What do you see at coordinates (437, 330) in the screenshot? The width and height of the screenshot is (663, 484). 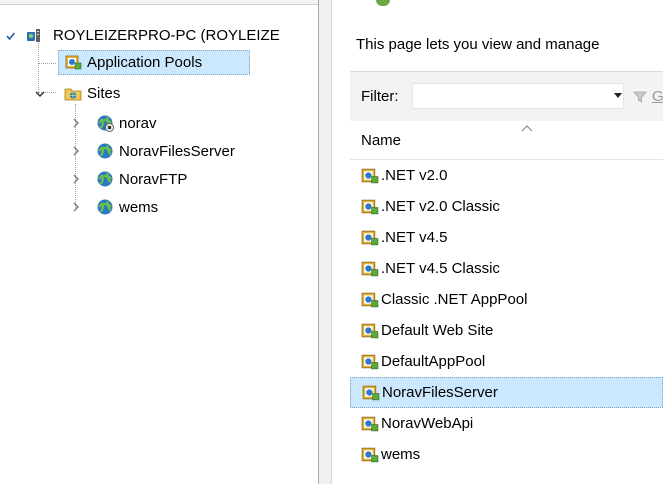 I see `app-pool-name: Default Web Site` at bounding box center [437, 330].